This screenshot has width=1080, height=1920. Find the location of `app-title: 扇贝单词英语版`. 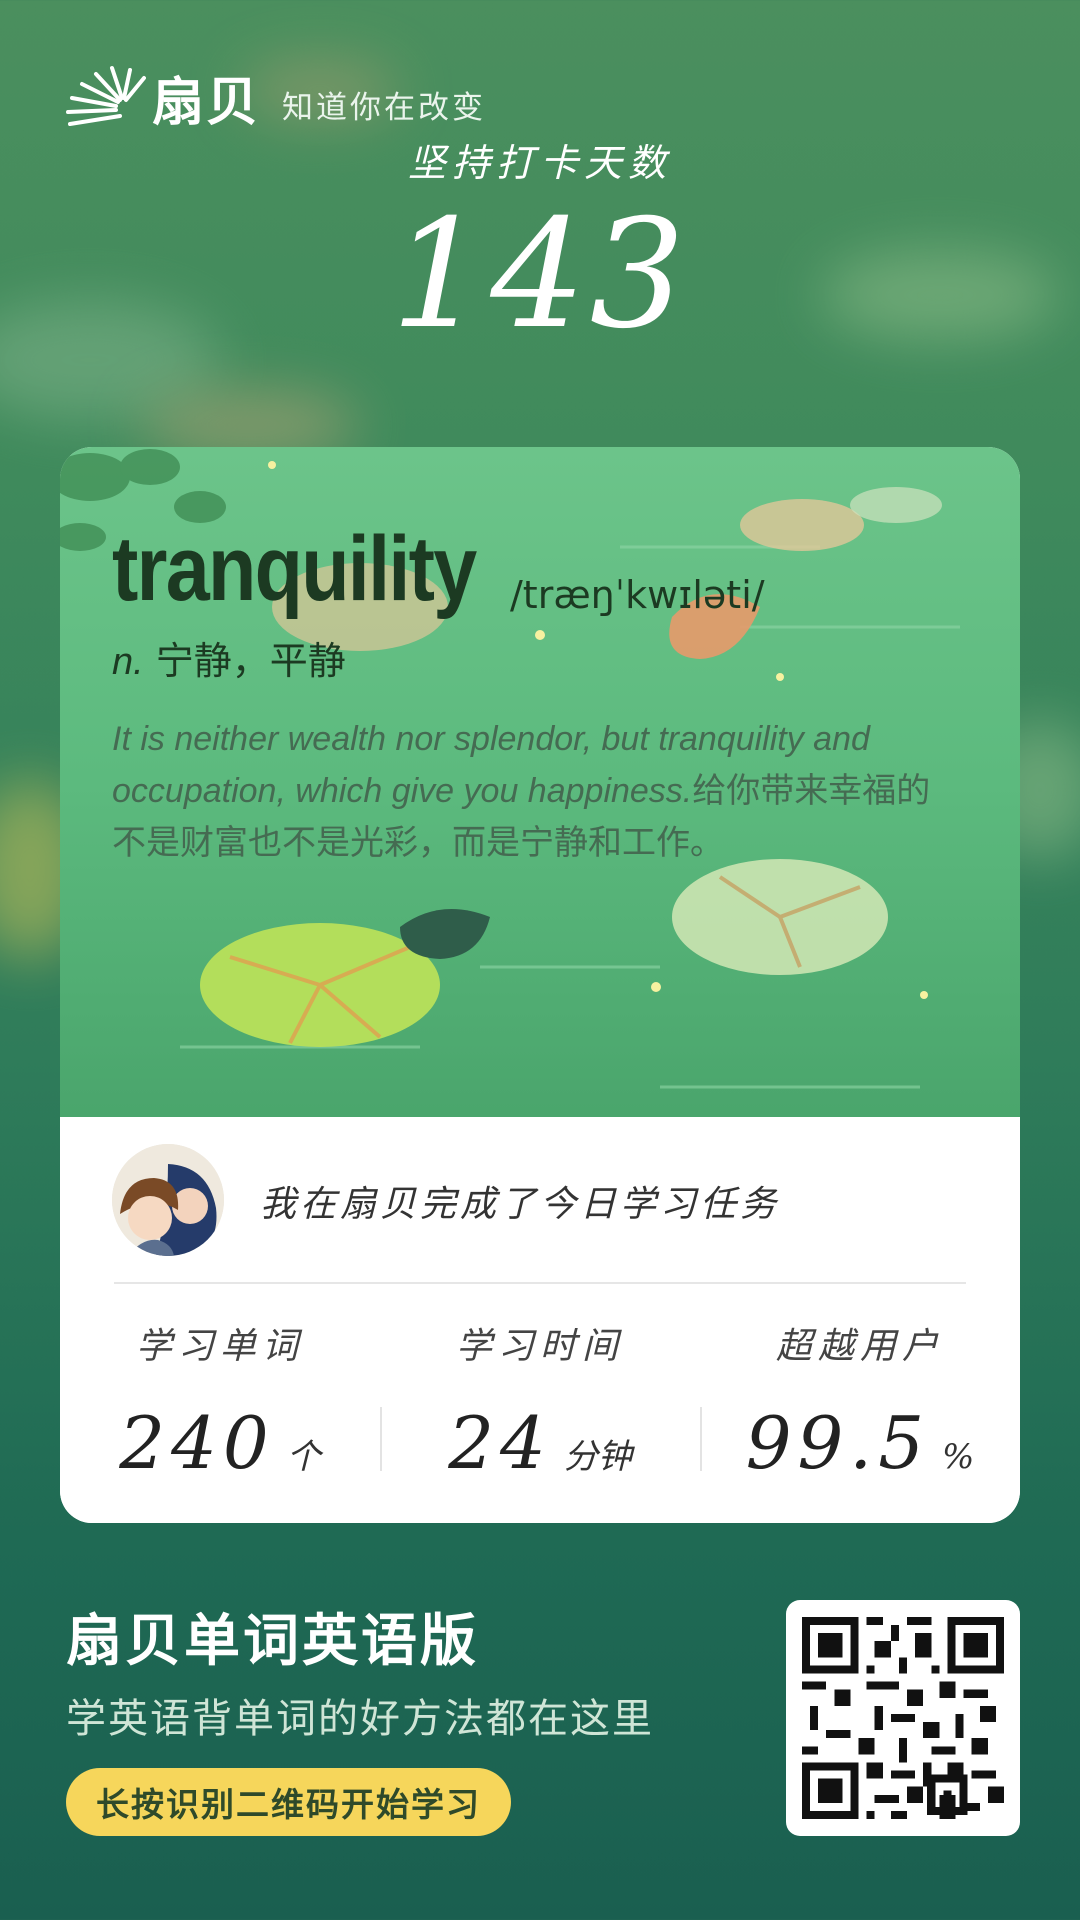

app-title: 扇贝单词英语版 is located at coordinates (272, 1641).